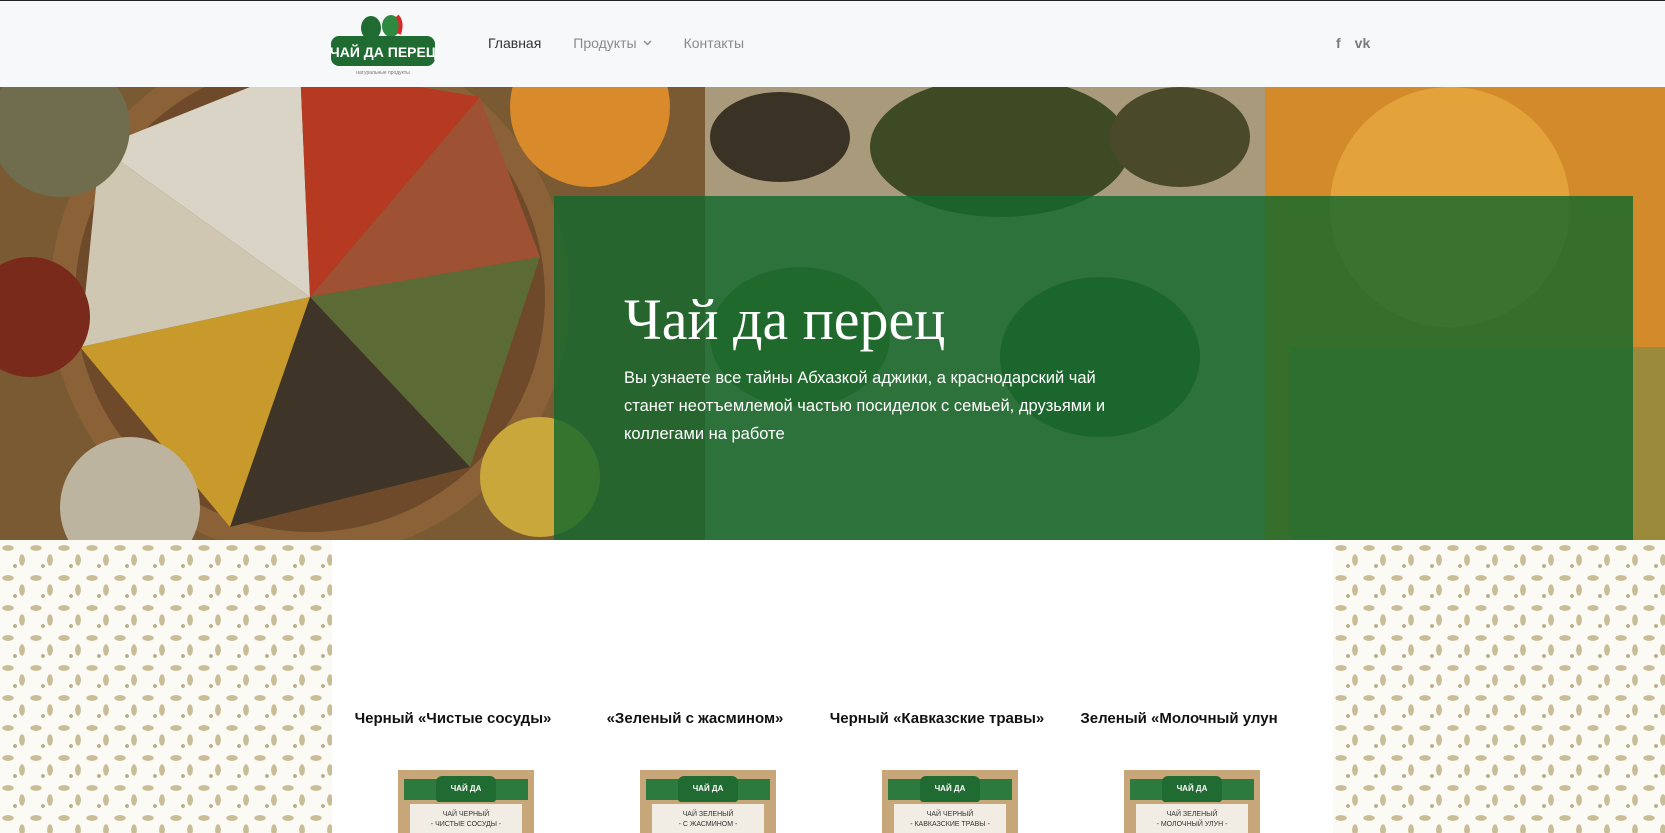 The height and width of the screenshot is (833, 1665). Describe the element at coordinates (383, 73) in the screenshot. I see `svg-text: натуральные продукты` at that location.